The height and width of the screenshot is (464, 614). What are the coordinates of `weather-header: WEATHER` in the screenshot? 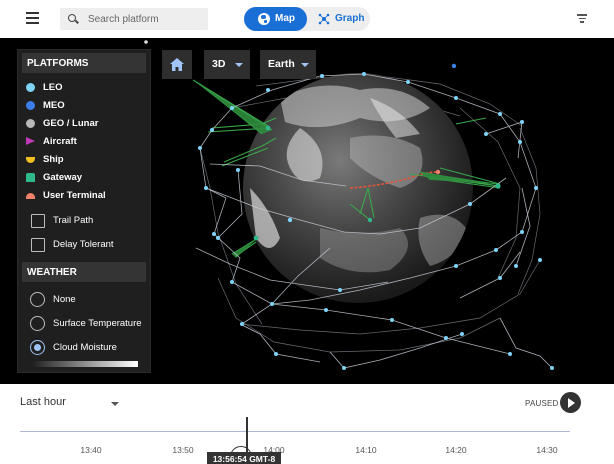 It's located at (84, 272).